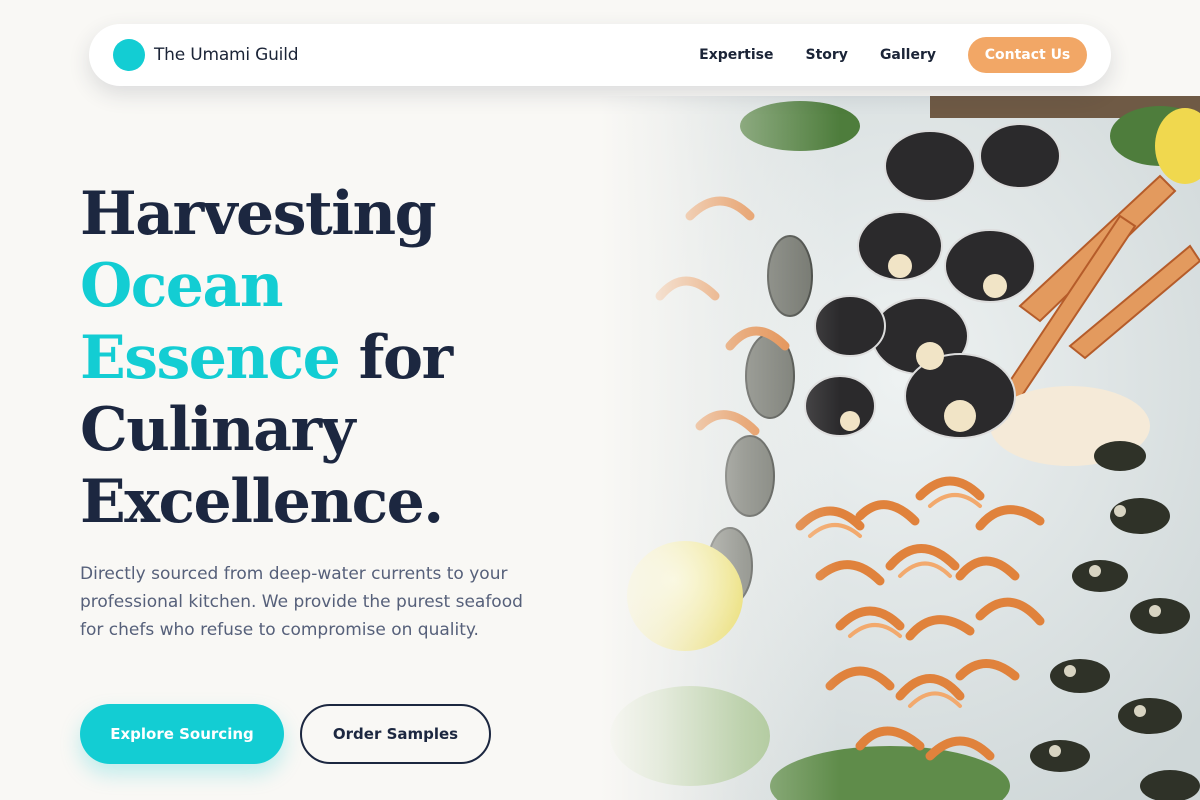 The height and width of the screenshot is (800, 1200). I want to click on nav-link-story: Story, so click(827, 55).